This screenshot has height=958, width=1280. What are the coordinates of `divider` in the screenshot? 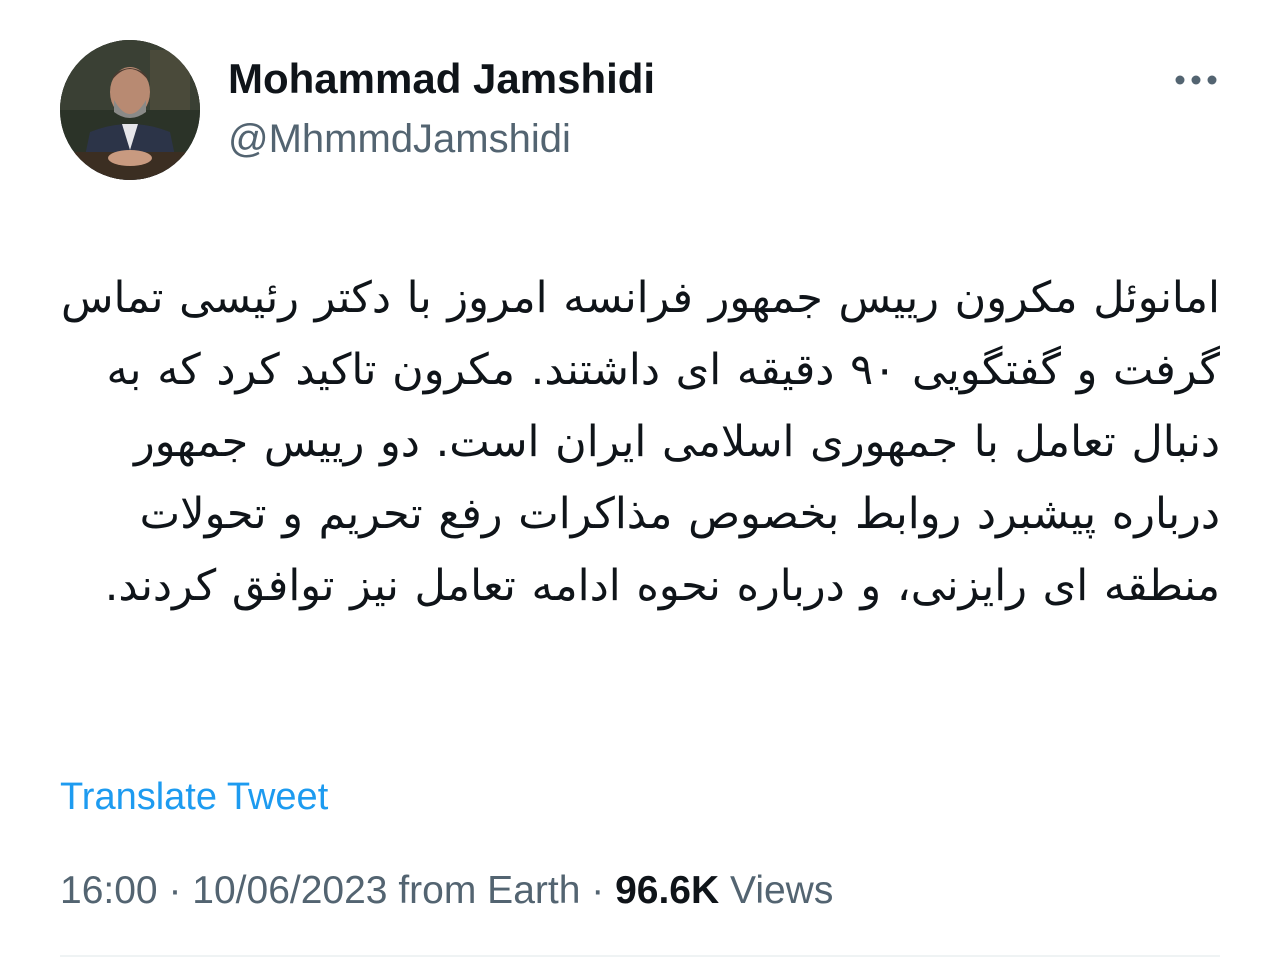 It's located at (640, 956).